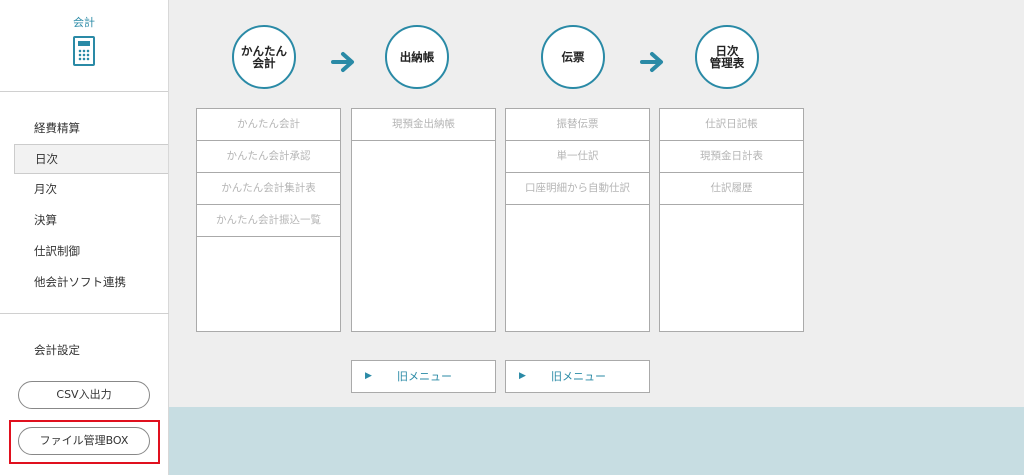 This screenshot has height=475, width=1024. I want to click on menu-item-single-journal: 単一仕訳, so click(577, 157).